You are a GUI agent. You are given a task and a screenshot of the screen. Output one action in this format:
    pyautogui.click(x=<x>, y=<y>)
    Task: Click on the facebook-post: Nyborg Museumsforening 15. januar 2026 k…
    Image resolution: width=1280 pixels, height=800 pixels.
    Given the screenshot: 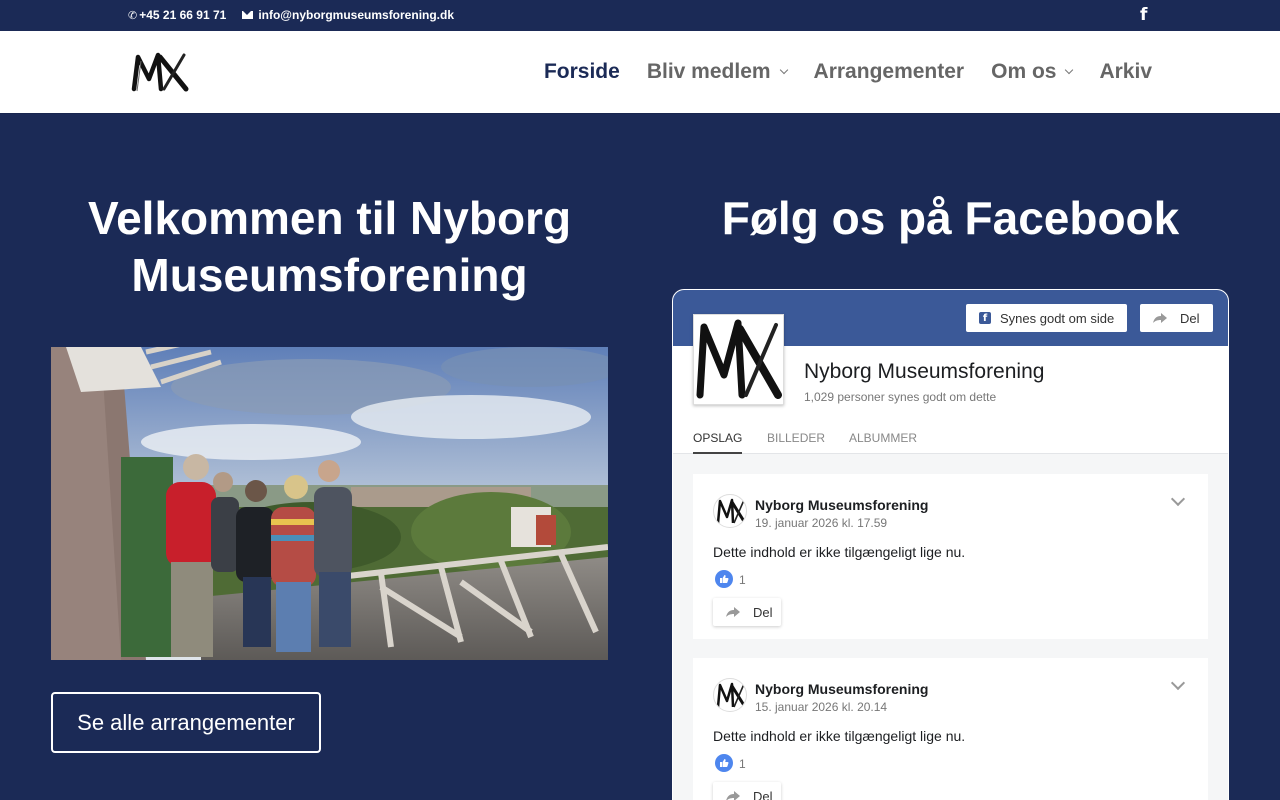 What is the action you would take?
    pyautogui.click(x=950, y=729)
    